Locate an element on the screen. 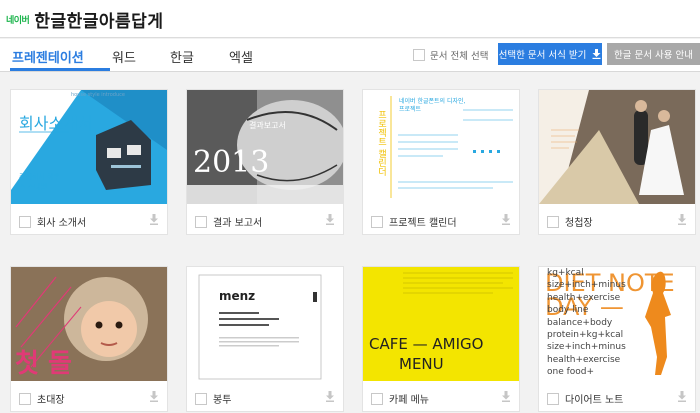  template-thumbnail is located at coordinates (617, 147).